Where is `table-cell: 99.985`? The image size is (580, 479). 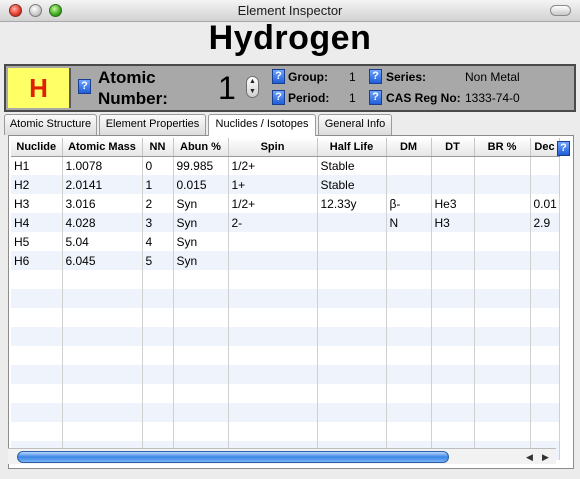
table-cell: 99.985 is located at coordinates (201, 165).